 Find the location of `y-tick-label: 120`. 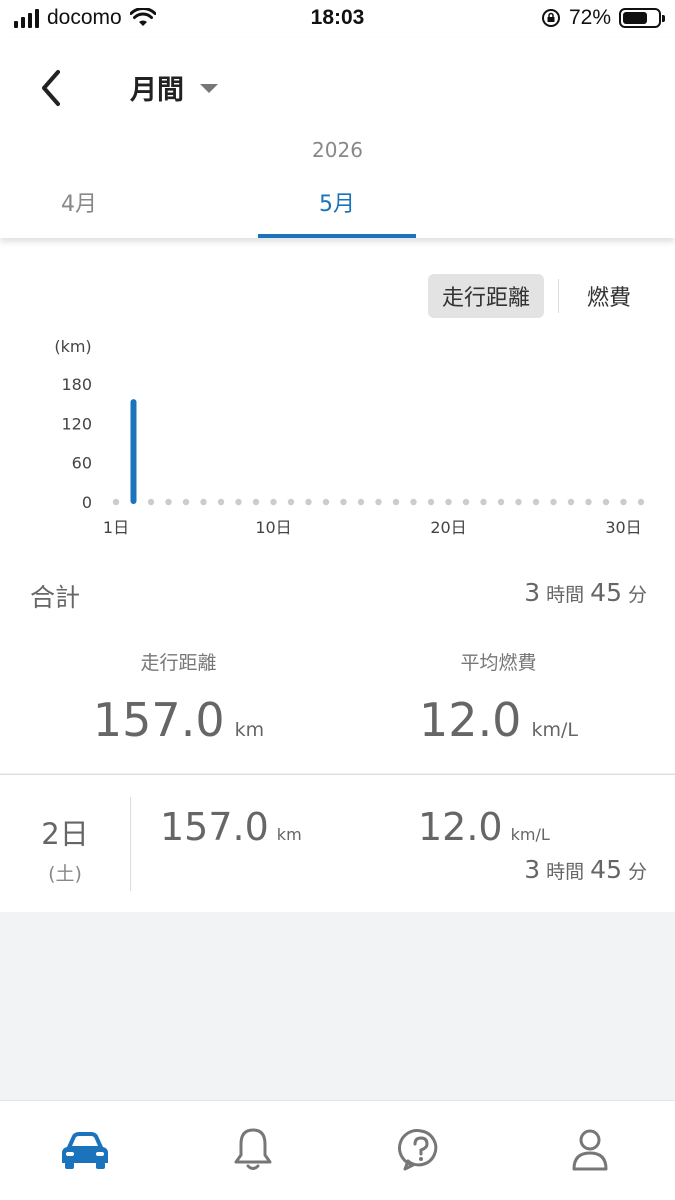

y-tick-label: 120 is located at coordinates (76, 423).